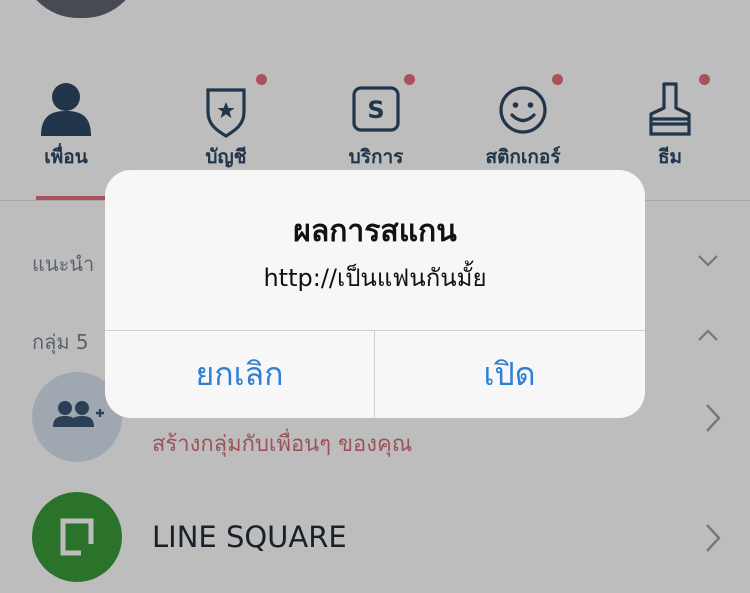 This screenshot has width=750, height=593. I want to click on cancel-button: ยกเลิก, so click(239, 374).